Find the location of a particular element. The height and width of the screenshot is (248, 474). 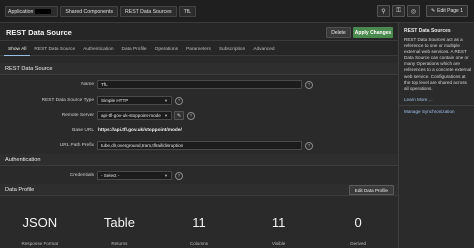

name-label: Name is located at coordinates (87, 84).